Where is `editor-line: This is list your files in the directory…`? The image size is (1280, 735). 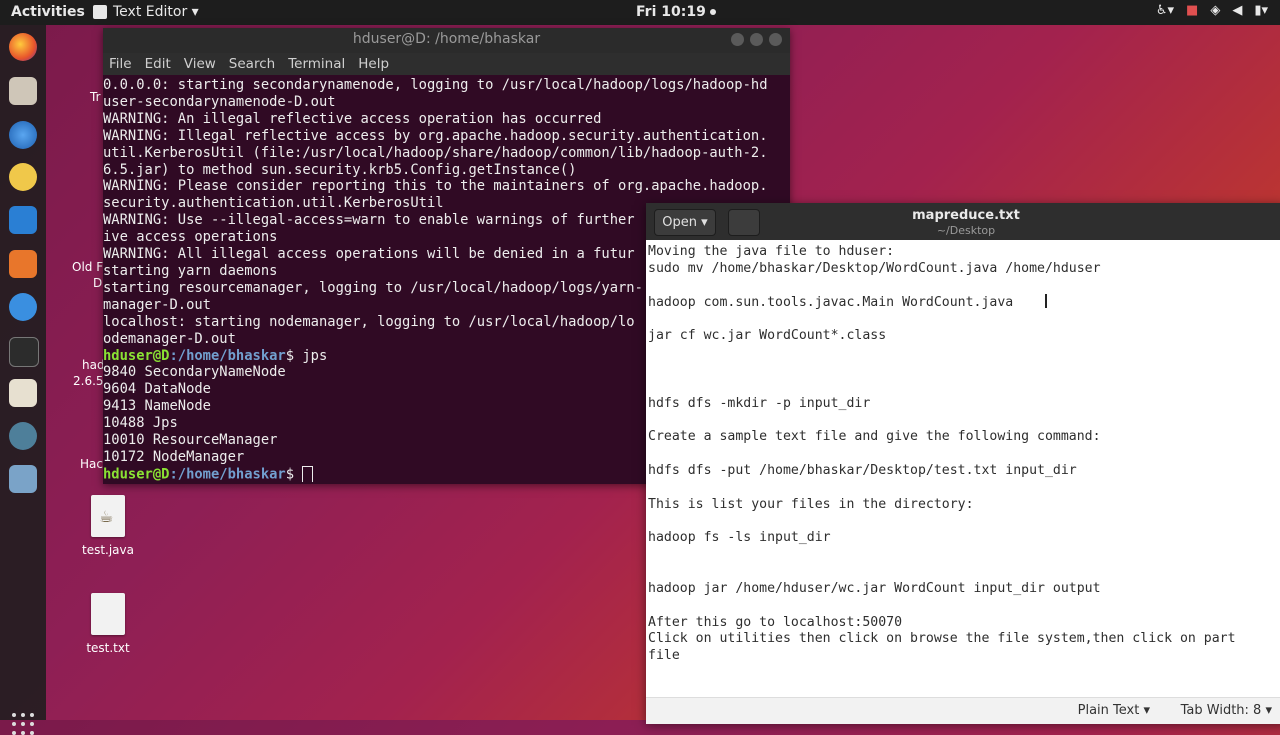
editor-line: This is list your files in the directory… is located at coordinates (811, 504).